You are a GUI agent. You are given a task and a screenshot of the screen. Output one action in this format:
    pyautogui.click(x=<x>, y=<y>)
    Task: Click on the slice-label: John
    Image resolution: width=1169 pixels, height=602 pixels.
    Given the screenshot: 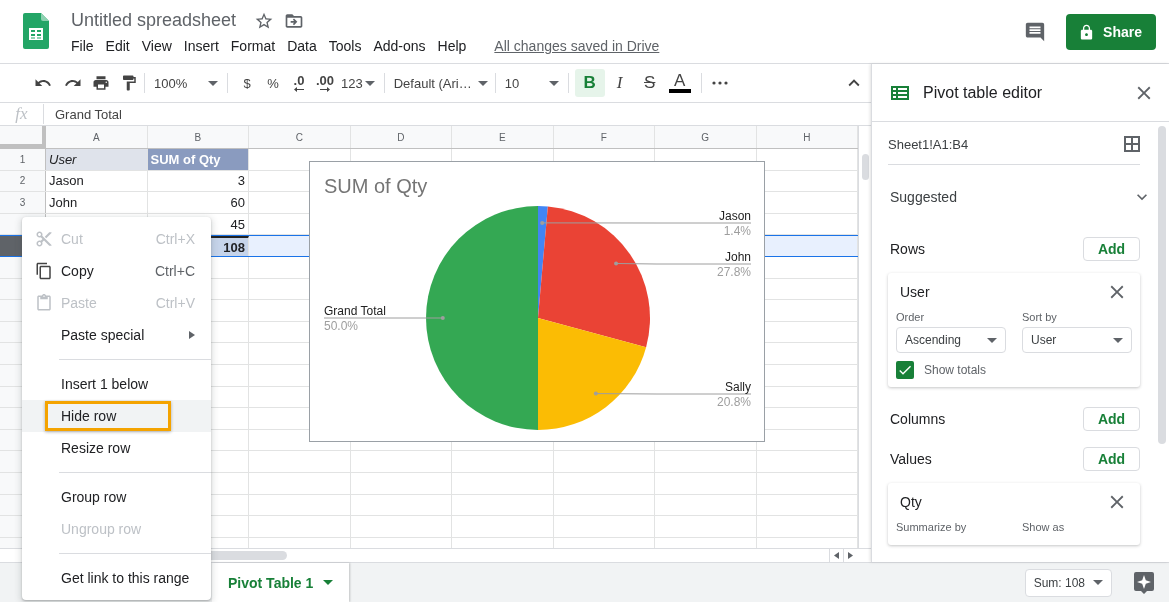 What is the action you would take?
    pyautogui.click(x=737, y=257)
    